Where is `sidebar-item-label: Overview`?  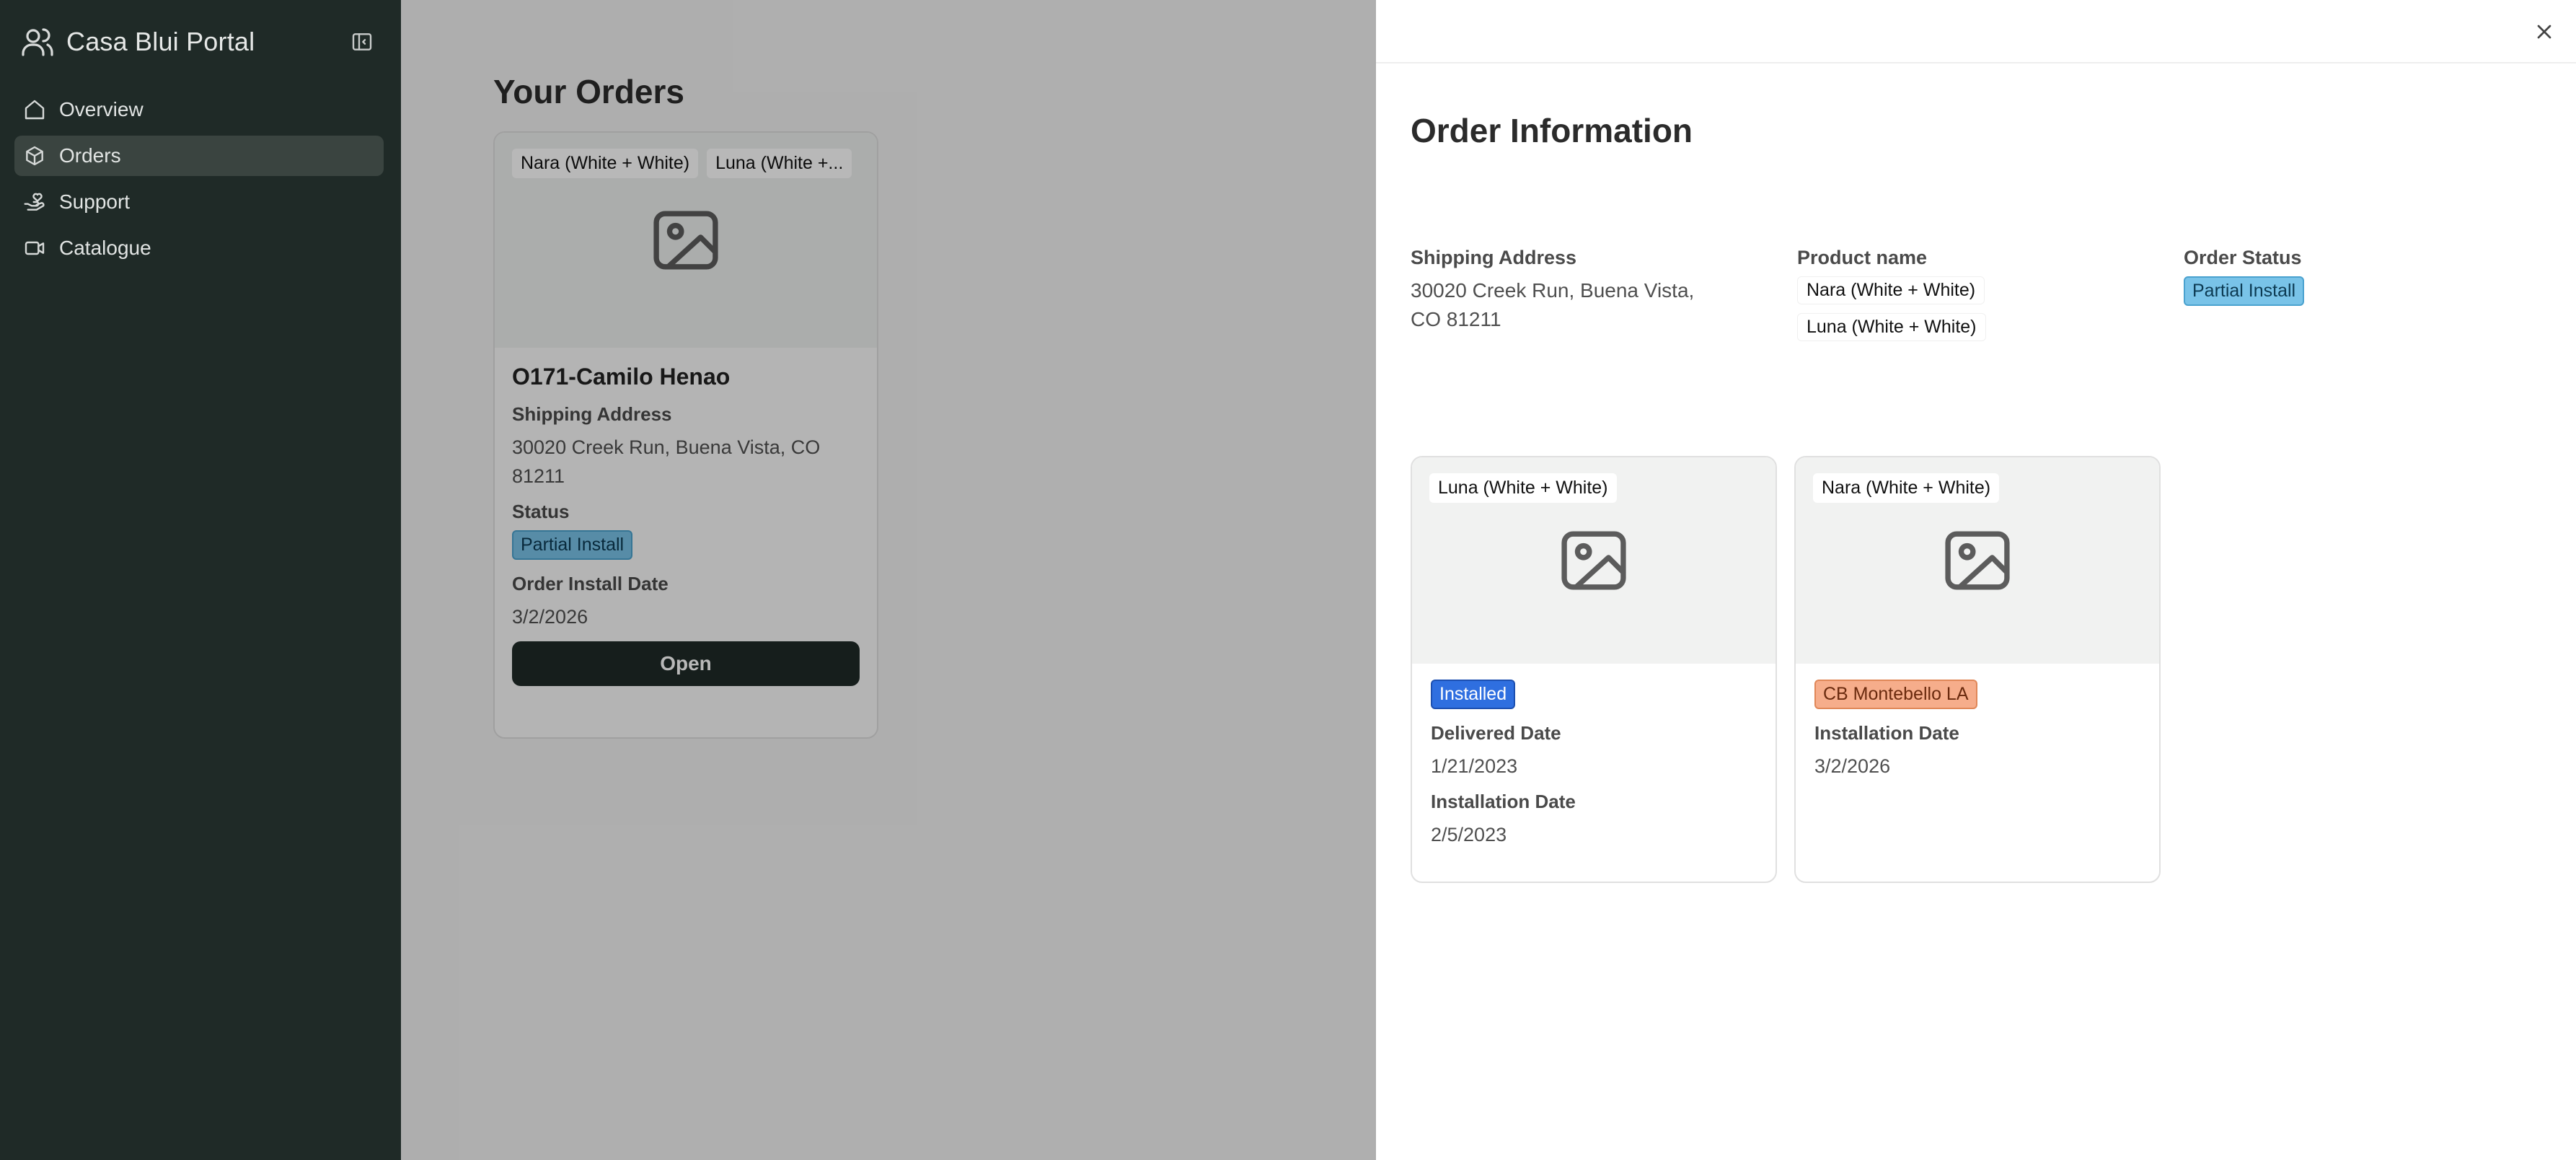
sidebar-item-label: Overview is located at coordinates (101, 109).